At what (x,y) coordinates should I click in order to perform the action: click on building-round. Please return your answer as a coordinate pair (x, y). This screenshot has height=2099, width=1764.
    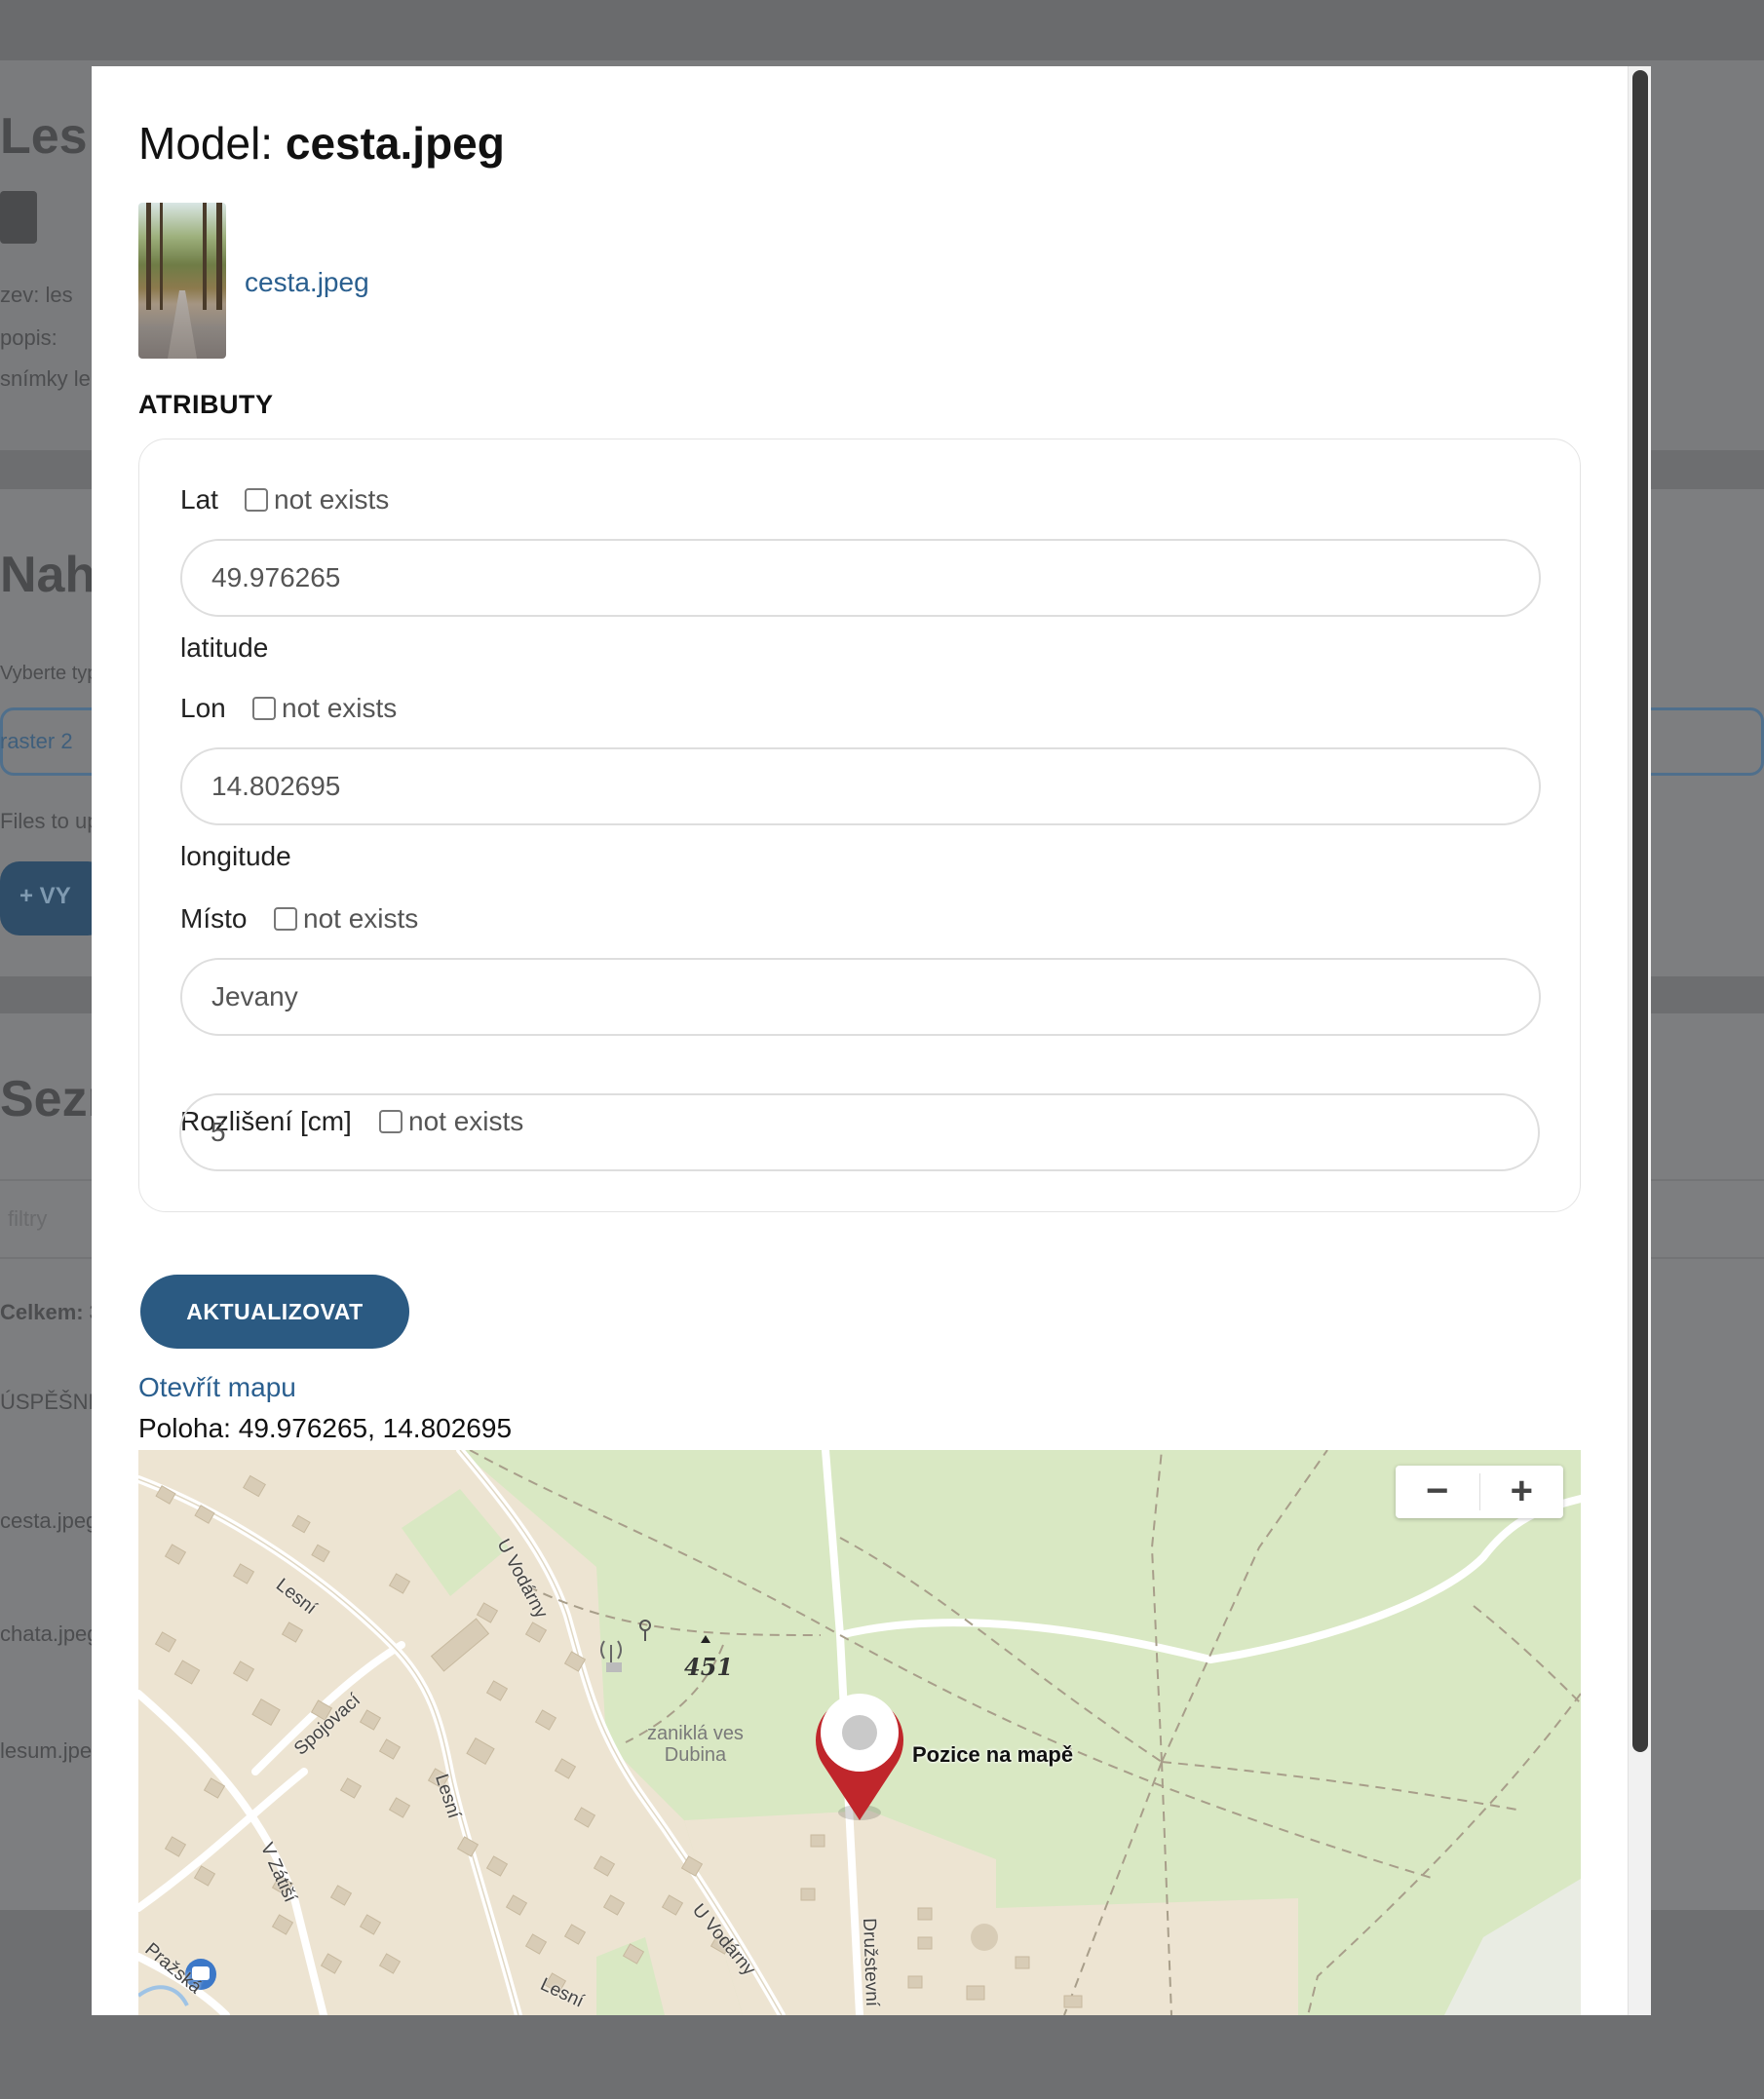
    Looking at the image, I should click on (984, 1937).